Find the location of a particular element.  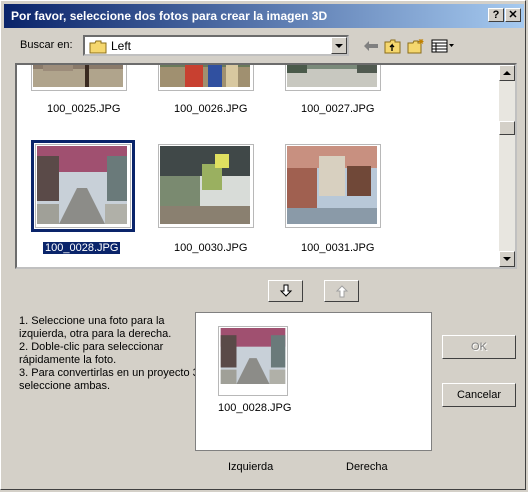

folder-icon is located at coordinates (98, 48).